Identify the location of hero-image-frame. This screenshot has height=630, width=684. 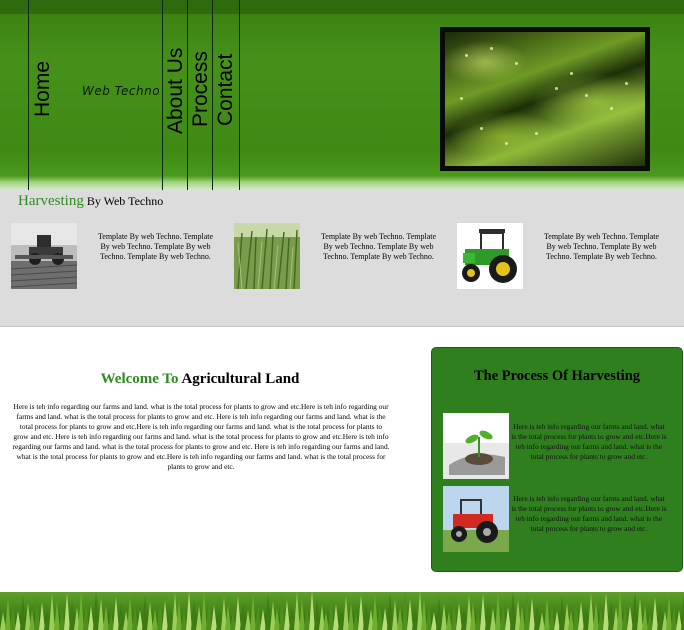
(545, 99).